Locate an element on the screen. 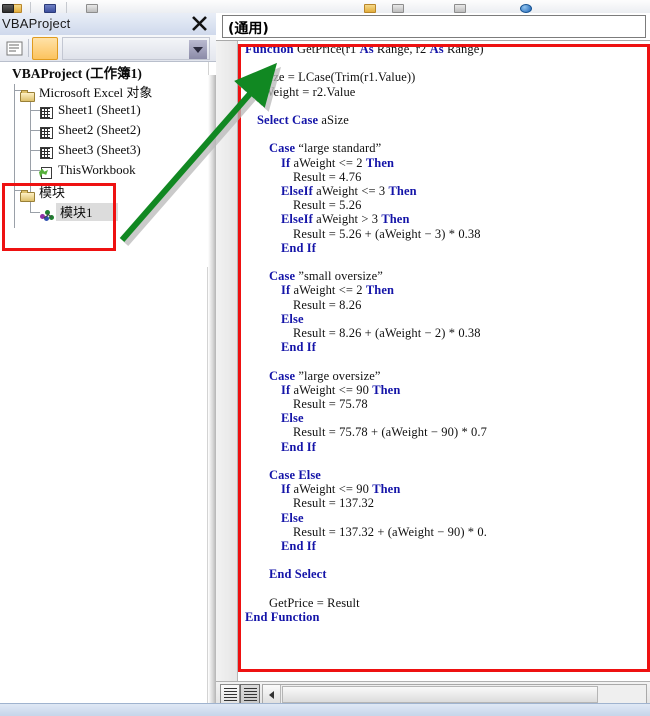  locals-window-icon is located at coordinates (460, 6).